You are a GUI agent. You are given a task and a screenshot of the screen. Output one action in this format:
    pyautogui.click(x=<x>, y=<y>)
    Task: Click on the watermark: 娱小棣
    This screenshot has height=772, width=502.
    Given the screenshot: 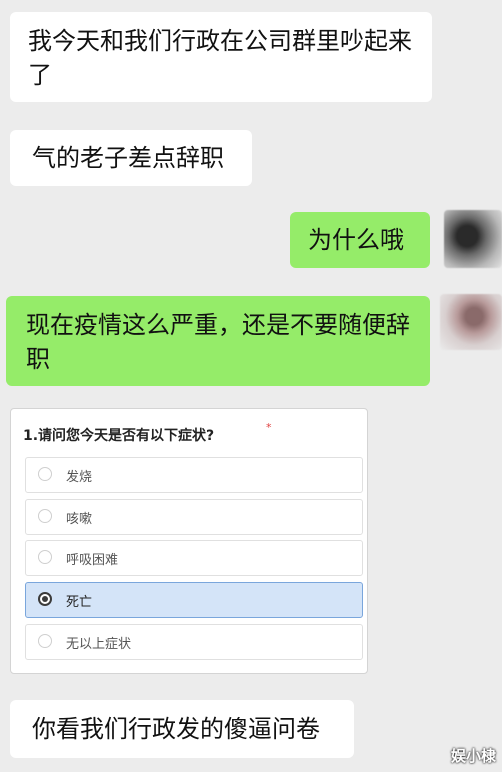 What is the action you would take?
    pyautogui.click(x=473, y=756)
    